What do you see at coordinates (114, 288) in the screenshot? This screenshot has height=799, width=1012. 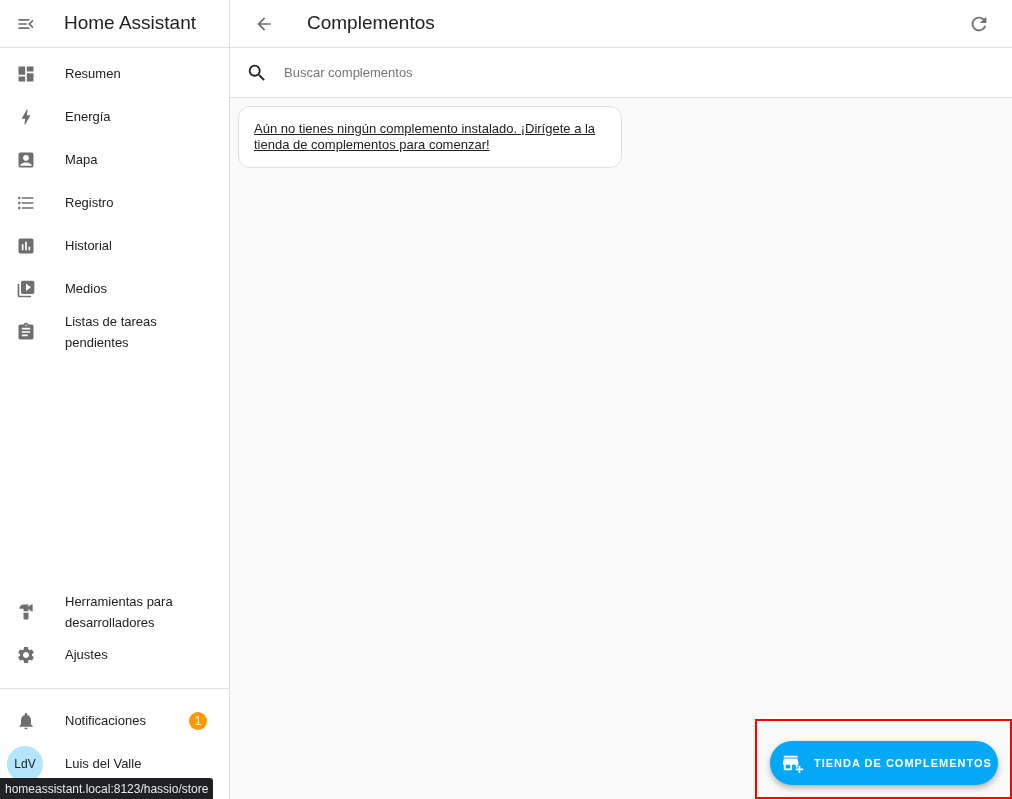 I see `nav-item: Medios` at bounding box center [114, 288].